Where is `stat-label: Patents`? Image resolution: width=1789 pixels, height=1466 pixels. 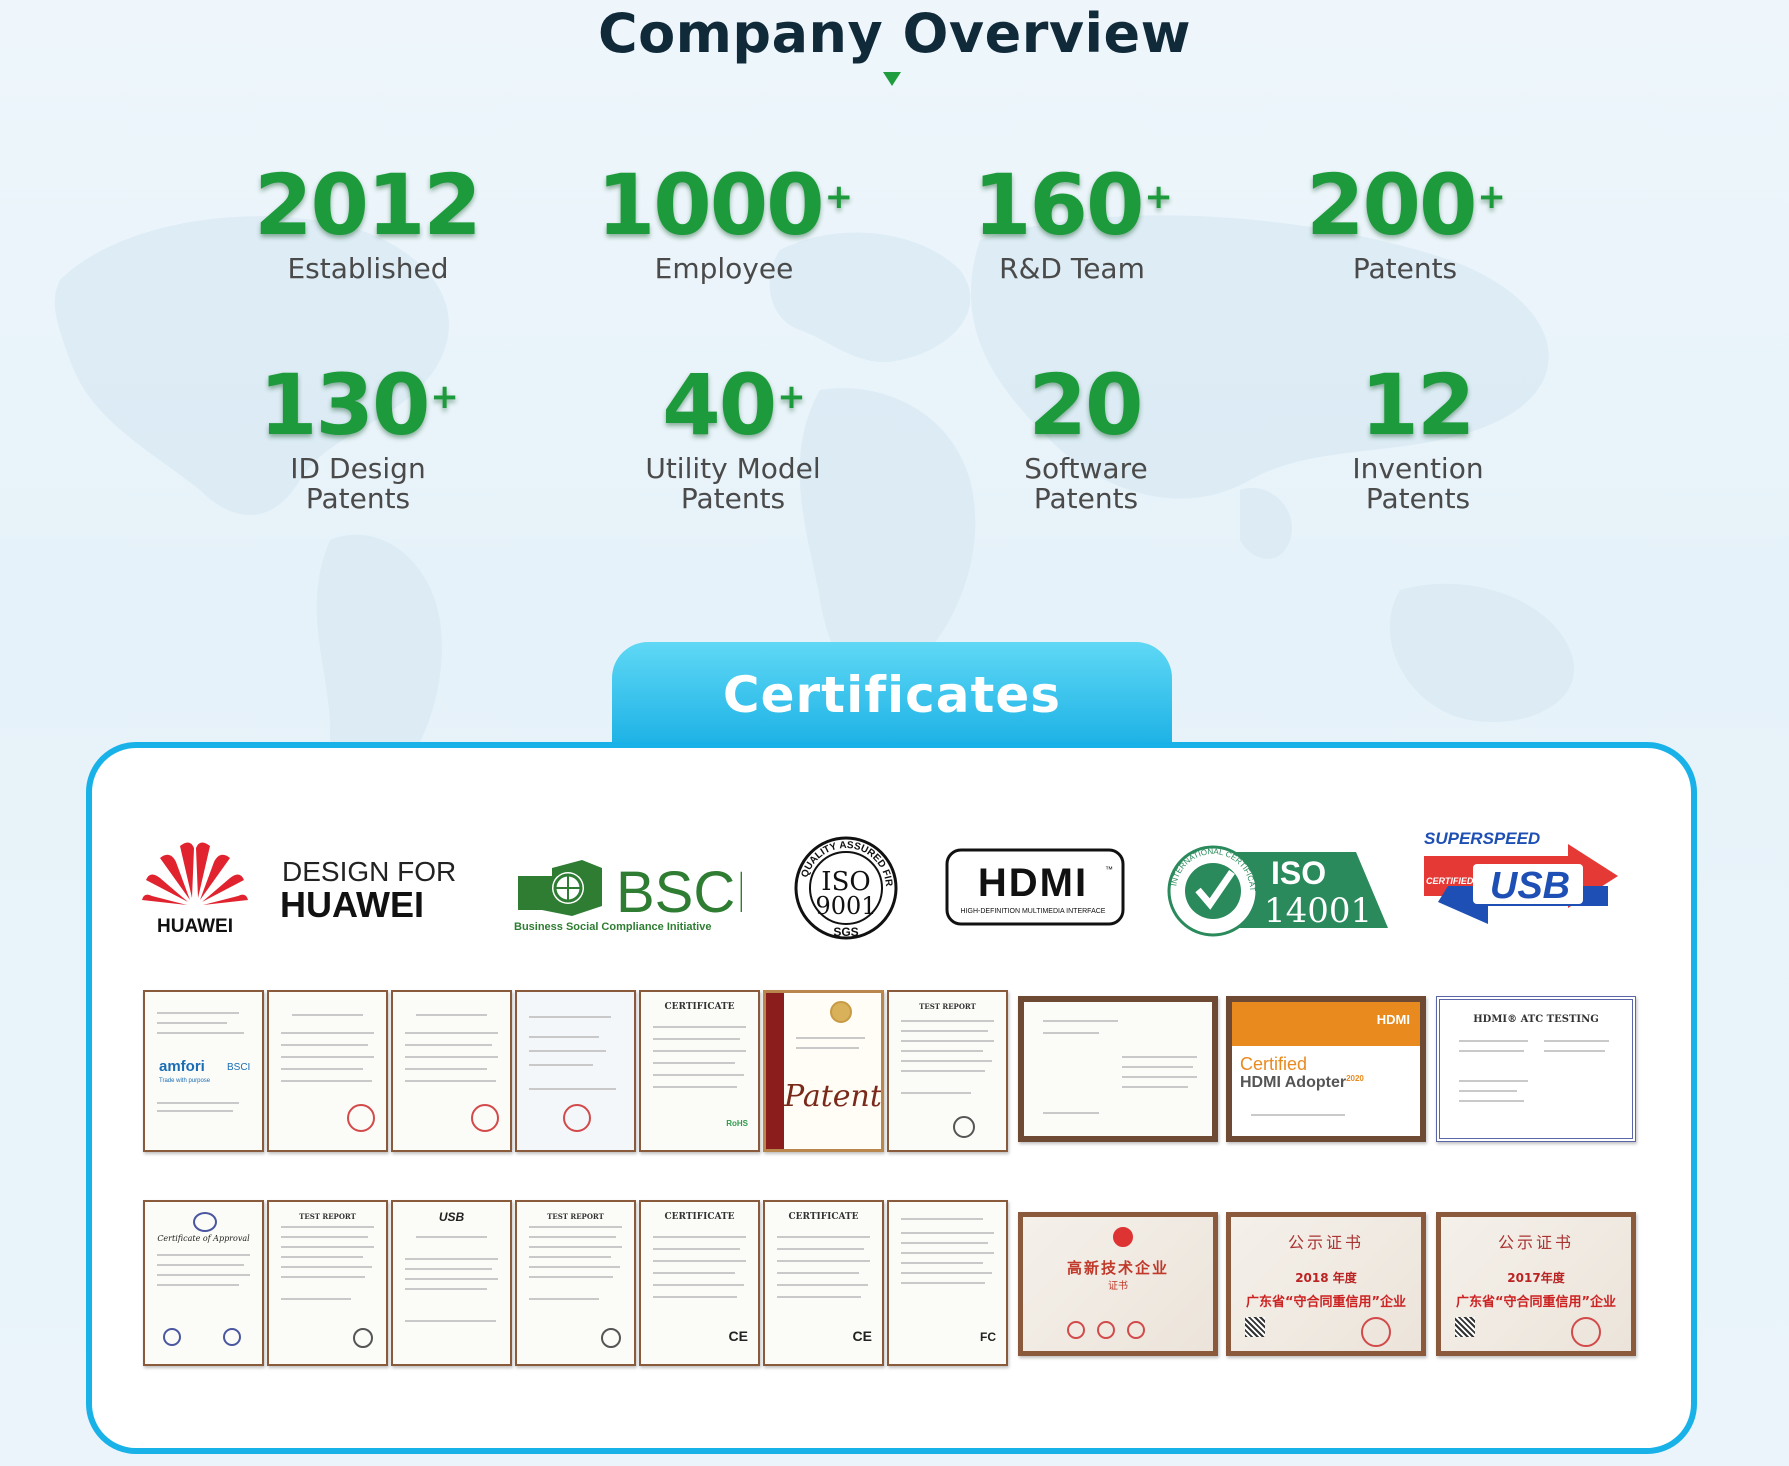
stat-label: Patents is located at coordinates (1405, 268).